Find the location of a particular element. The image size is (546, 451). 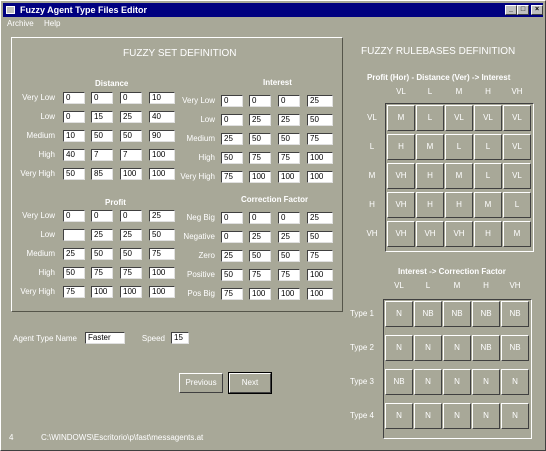

distance-value-input: 15 is located at coordinates (102, 117).